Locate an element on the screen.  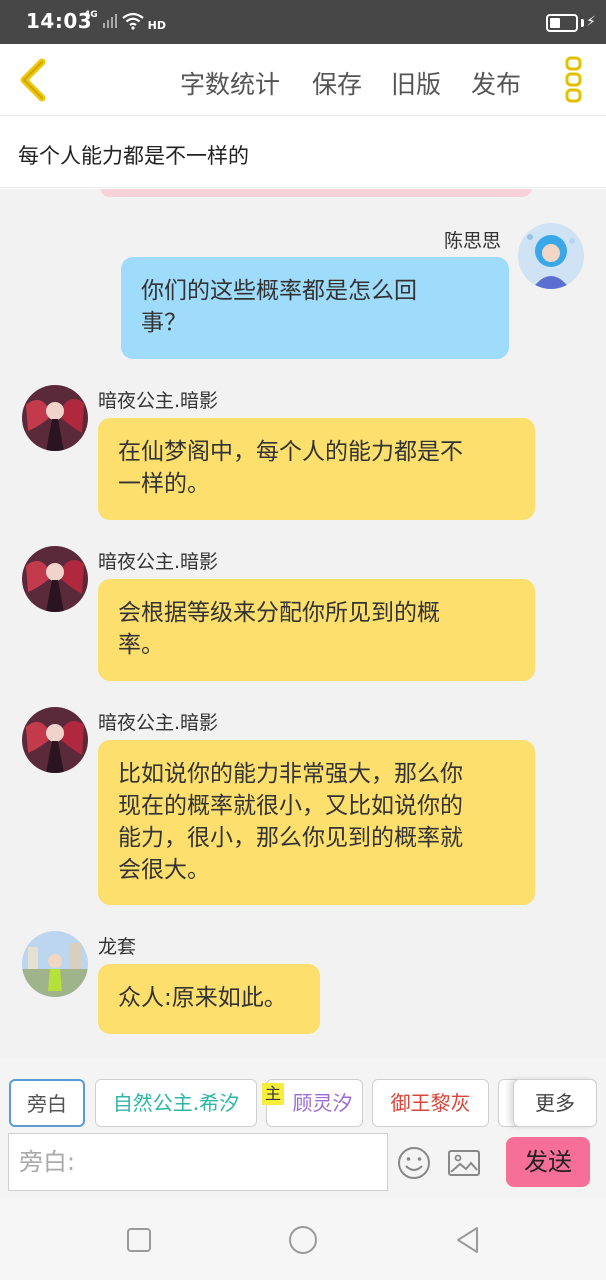
system-nav-bar is located at coordinates (303, 1239).